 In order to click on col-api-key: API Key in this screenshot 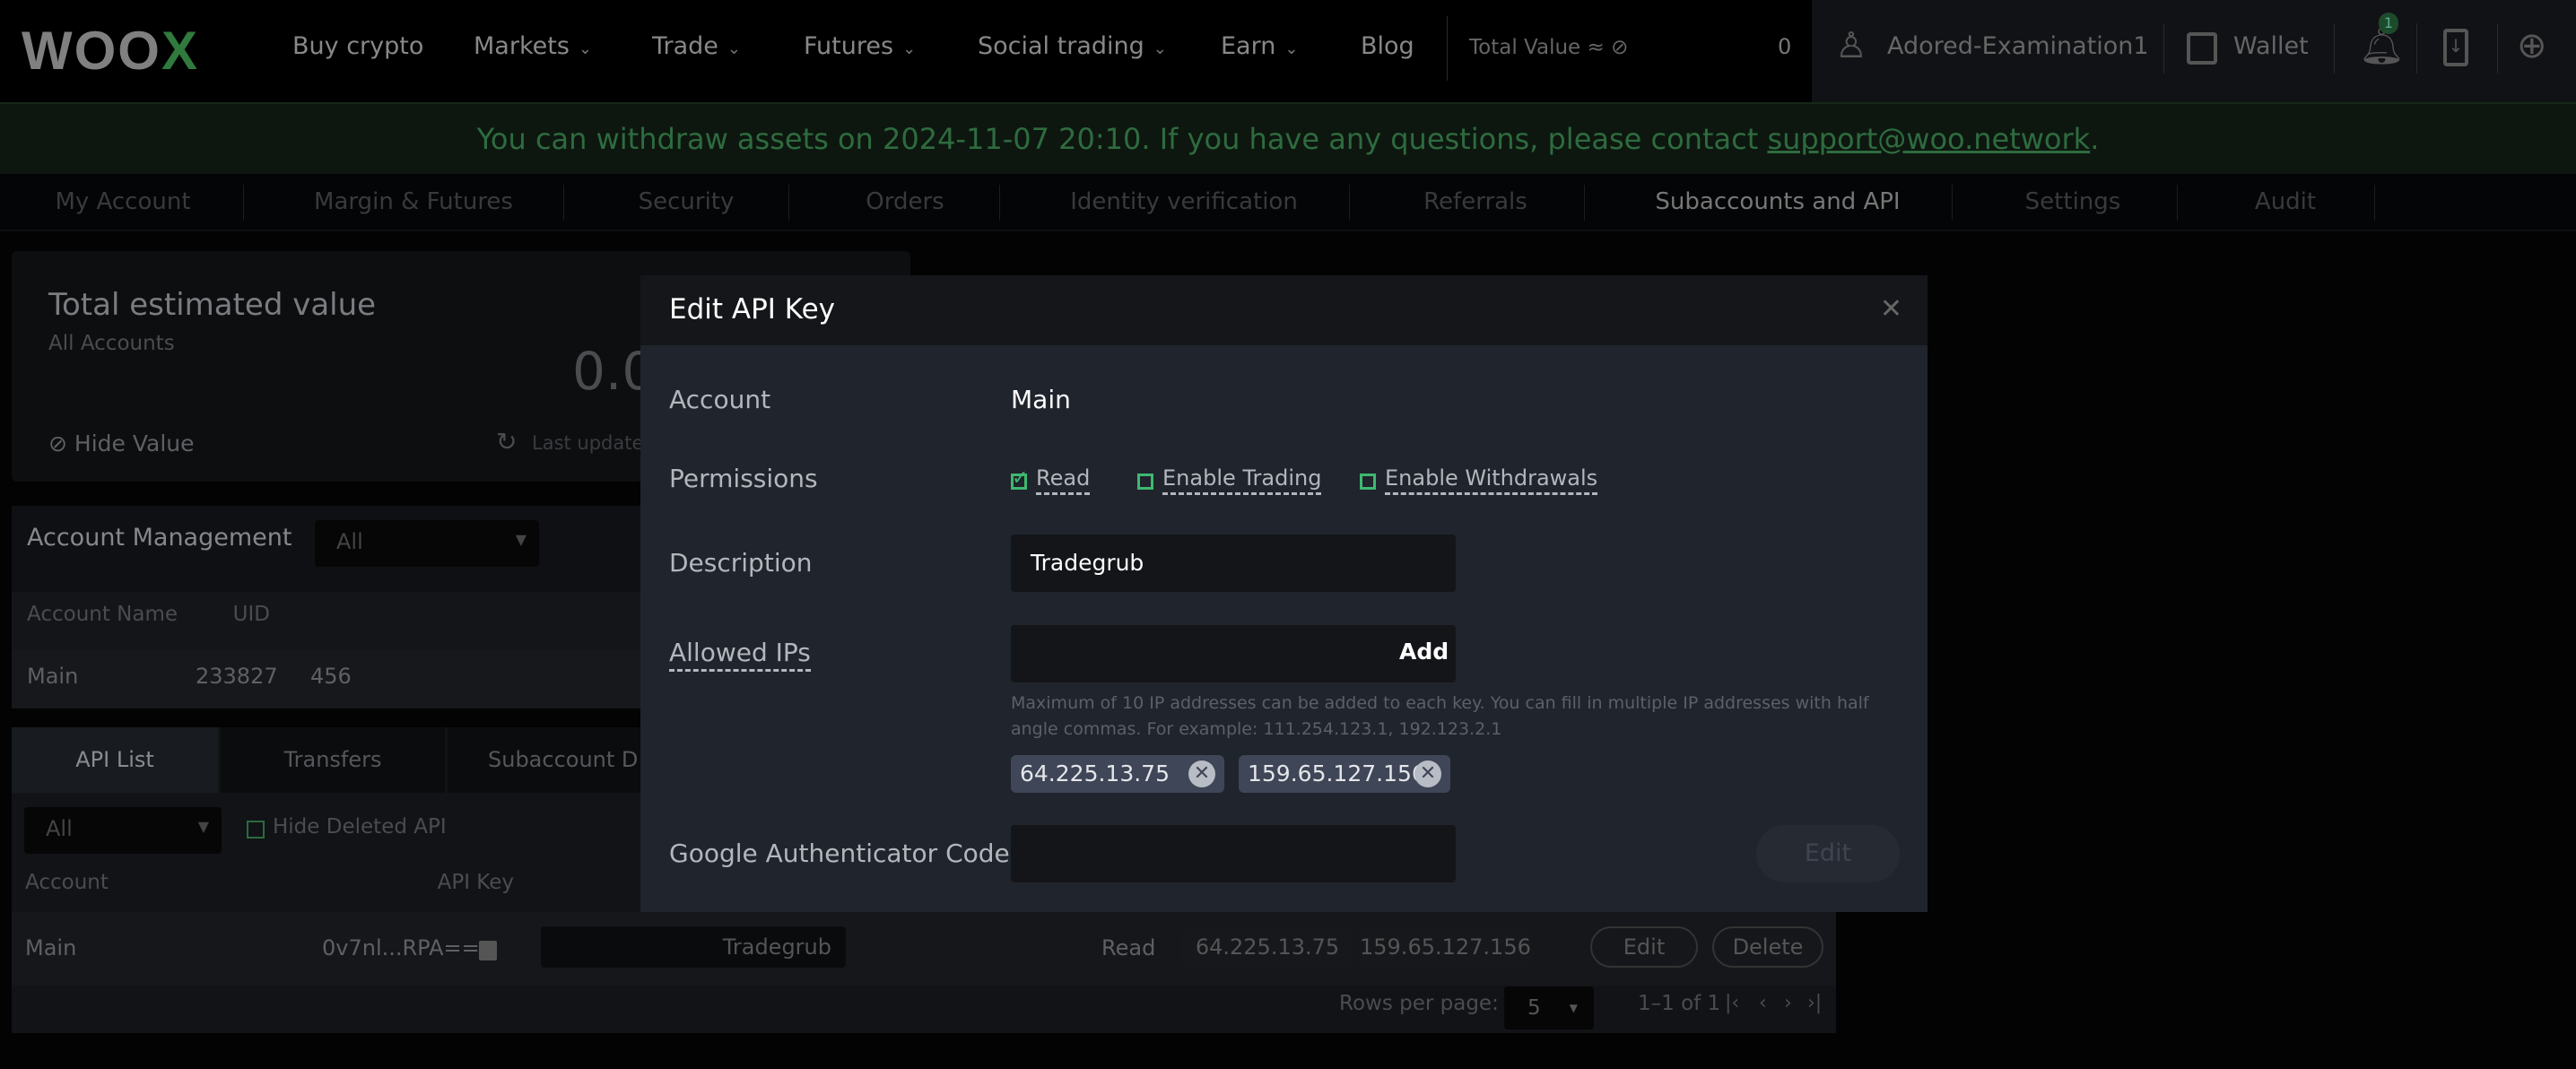, I will do `click(475, 882)`.